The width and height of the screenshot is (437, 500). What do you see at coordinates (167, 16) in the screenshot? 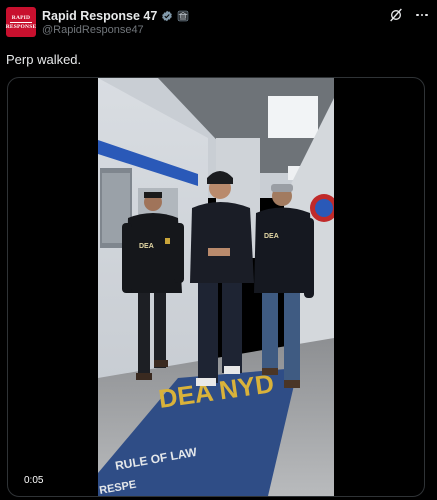
I see `verified-badge-icon` at bounding box center [167, 16].